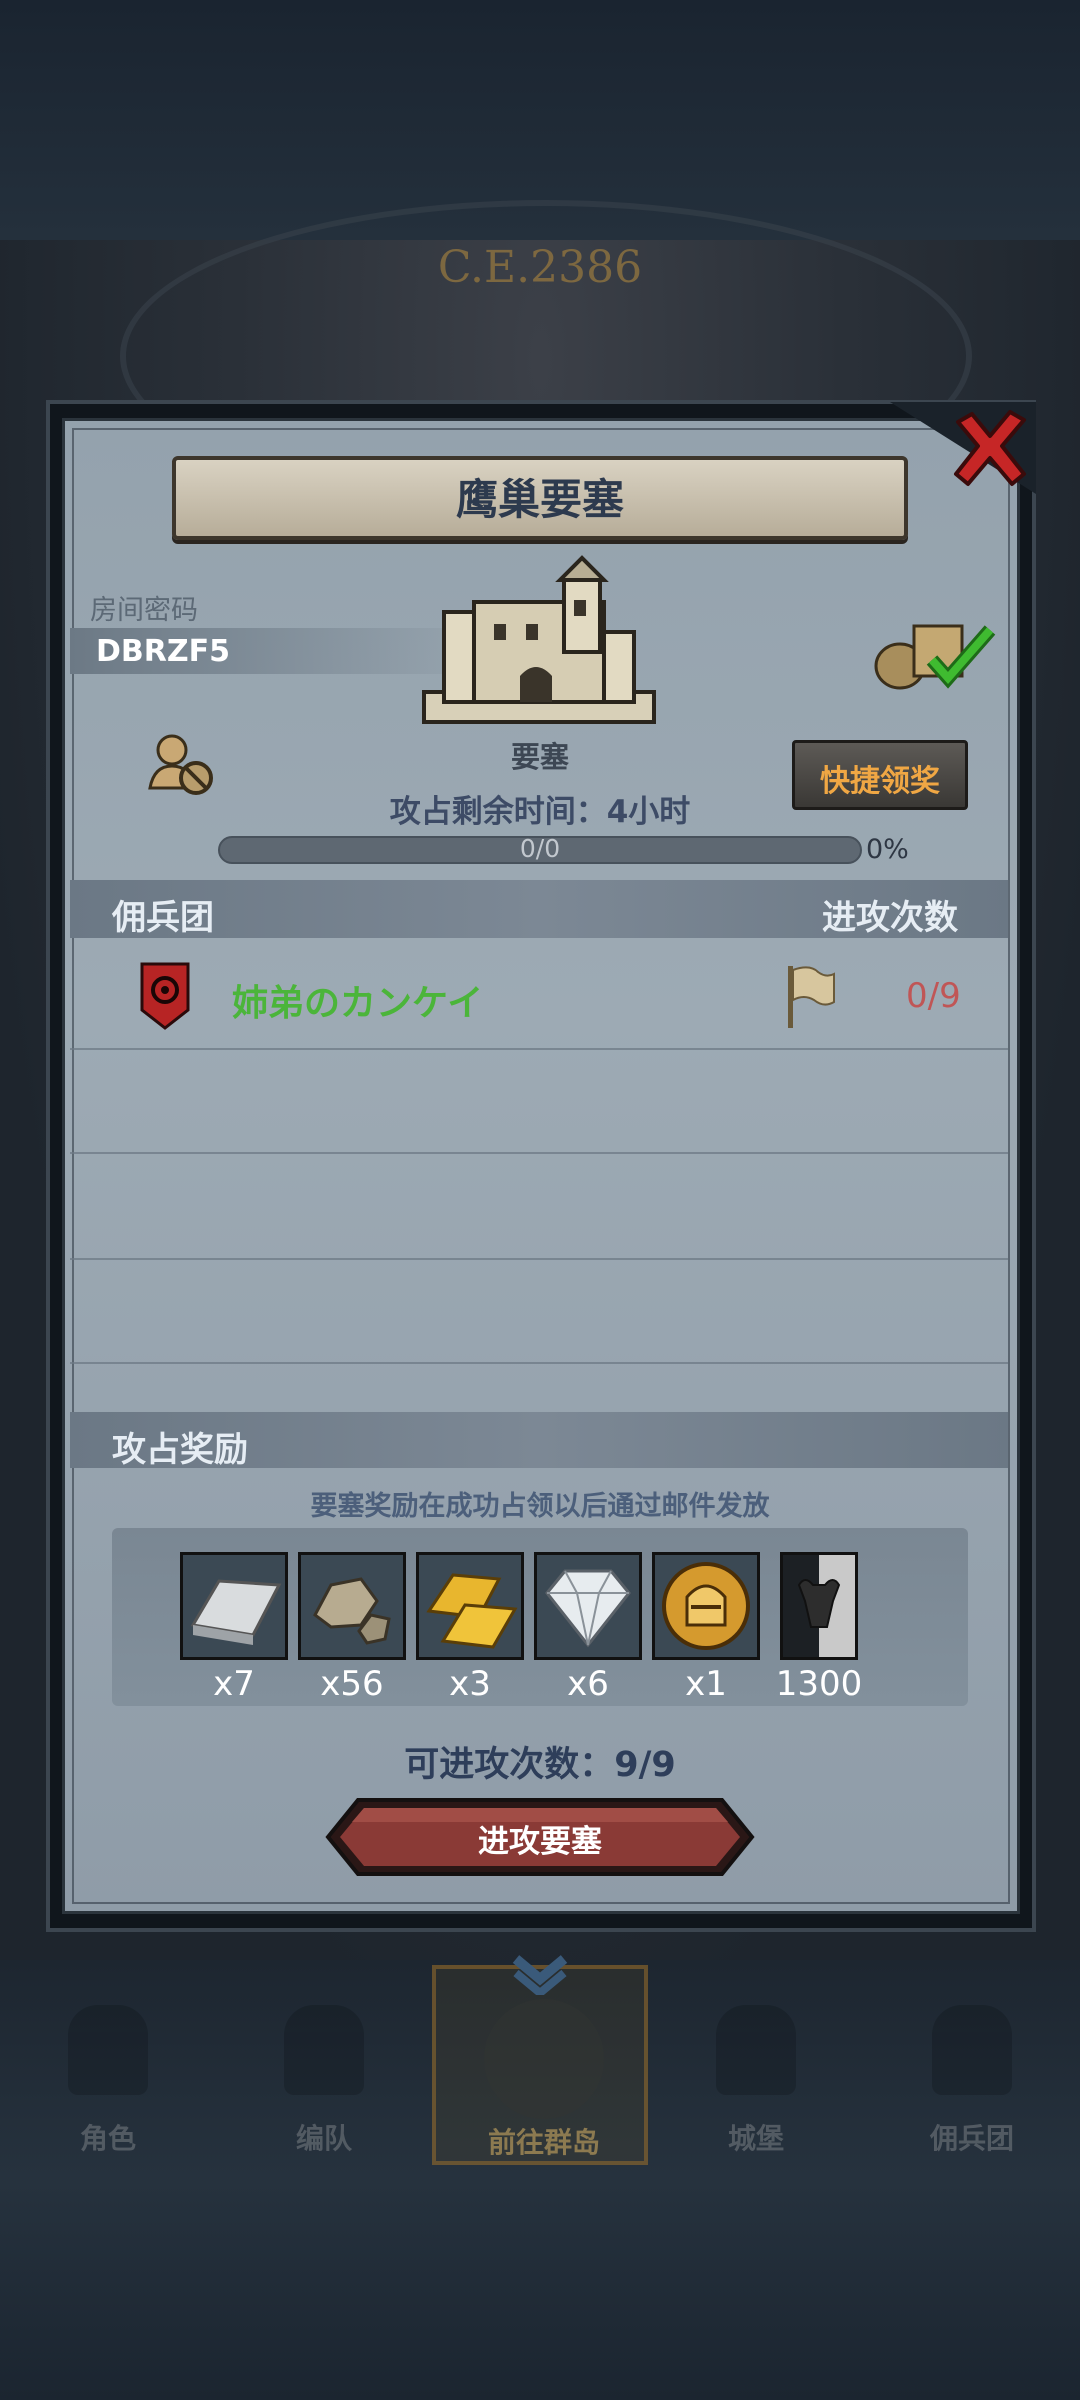  I want to click on nav-mercenary: 佣兵团, so click(972, 2065).